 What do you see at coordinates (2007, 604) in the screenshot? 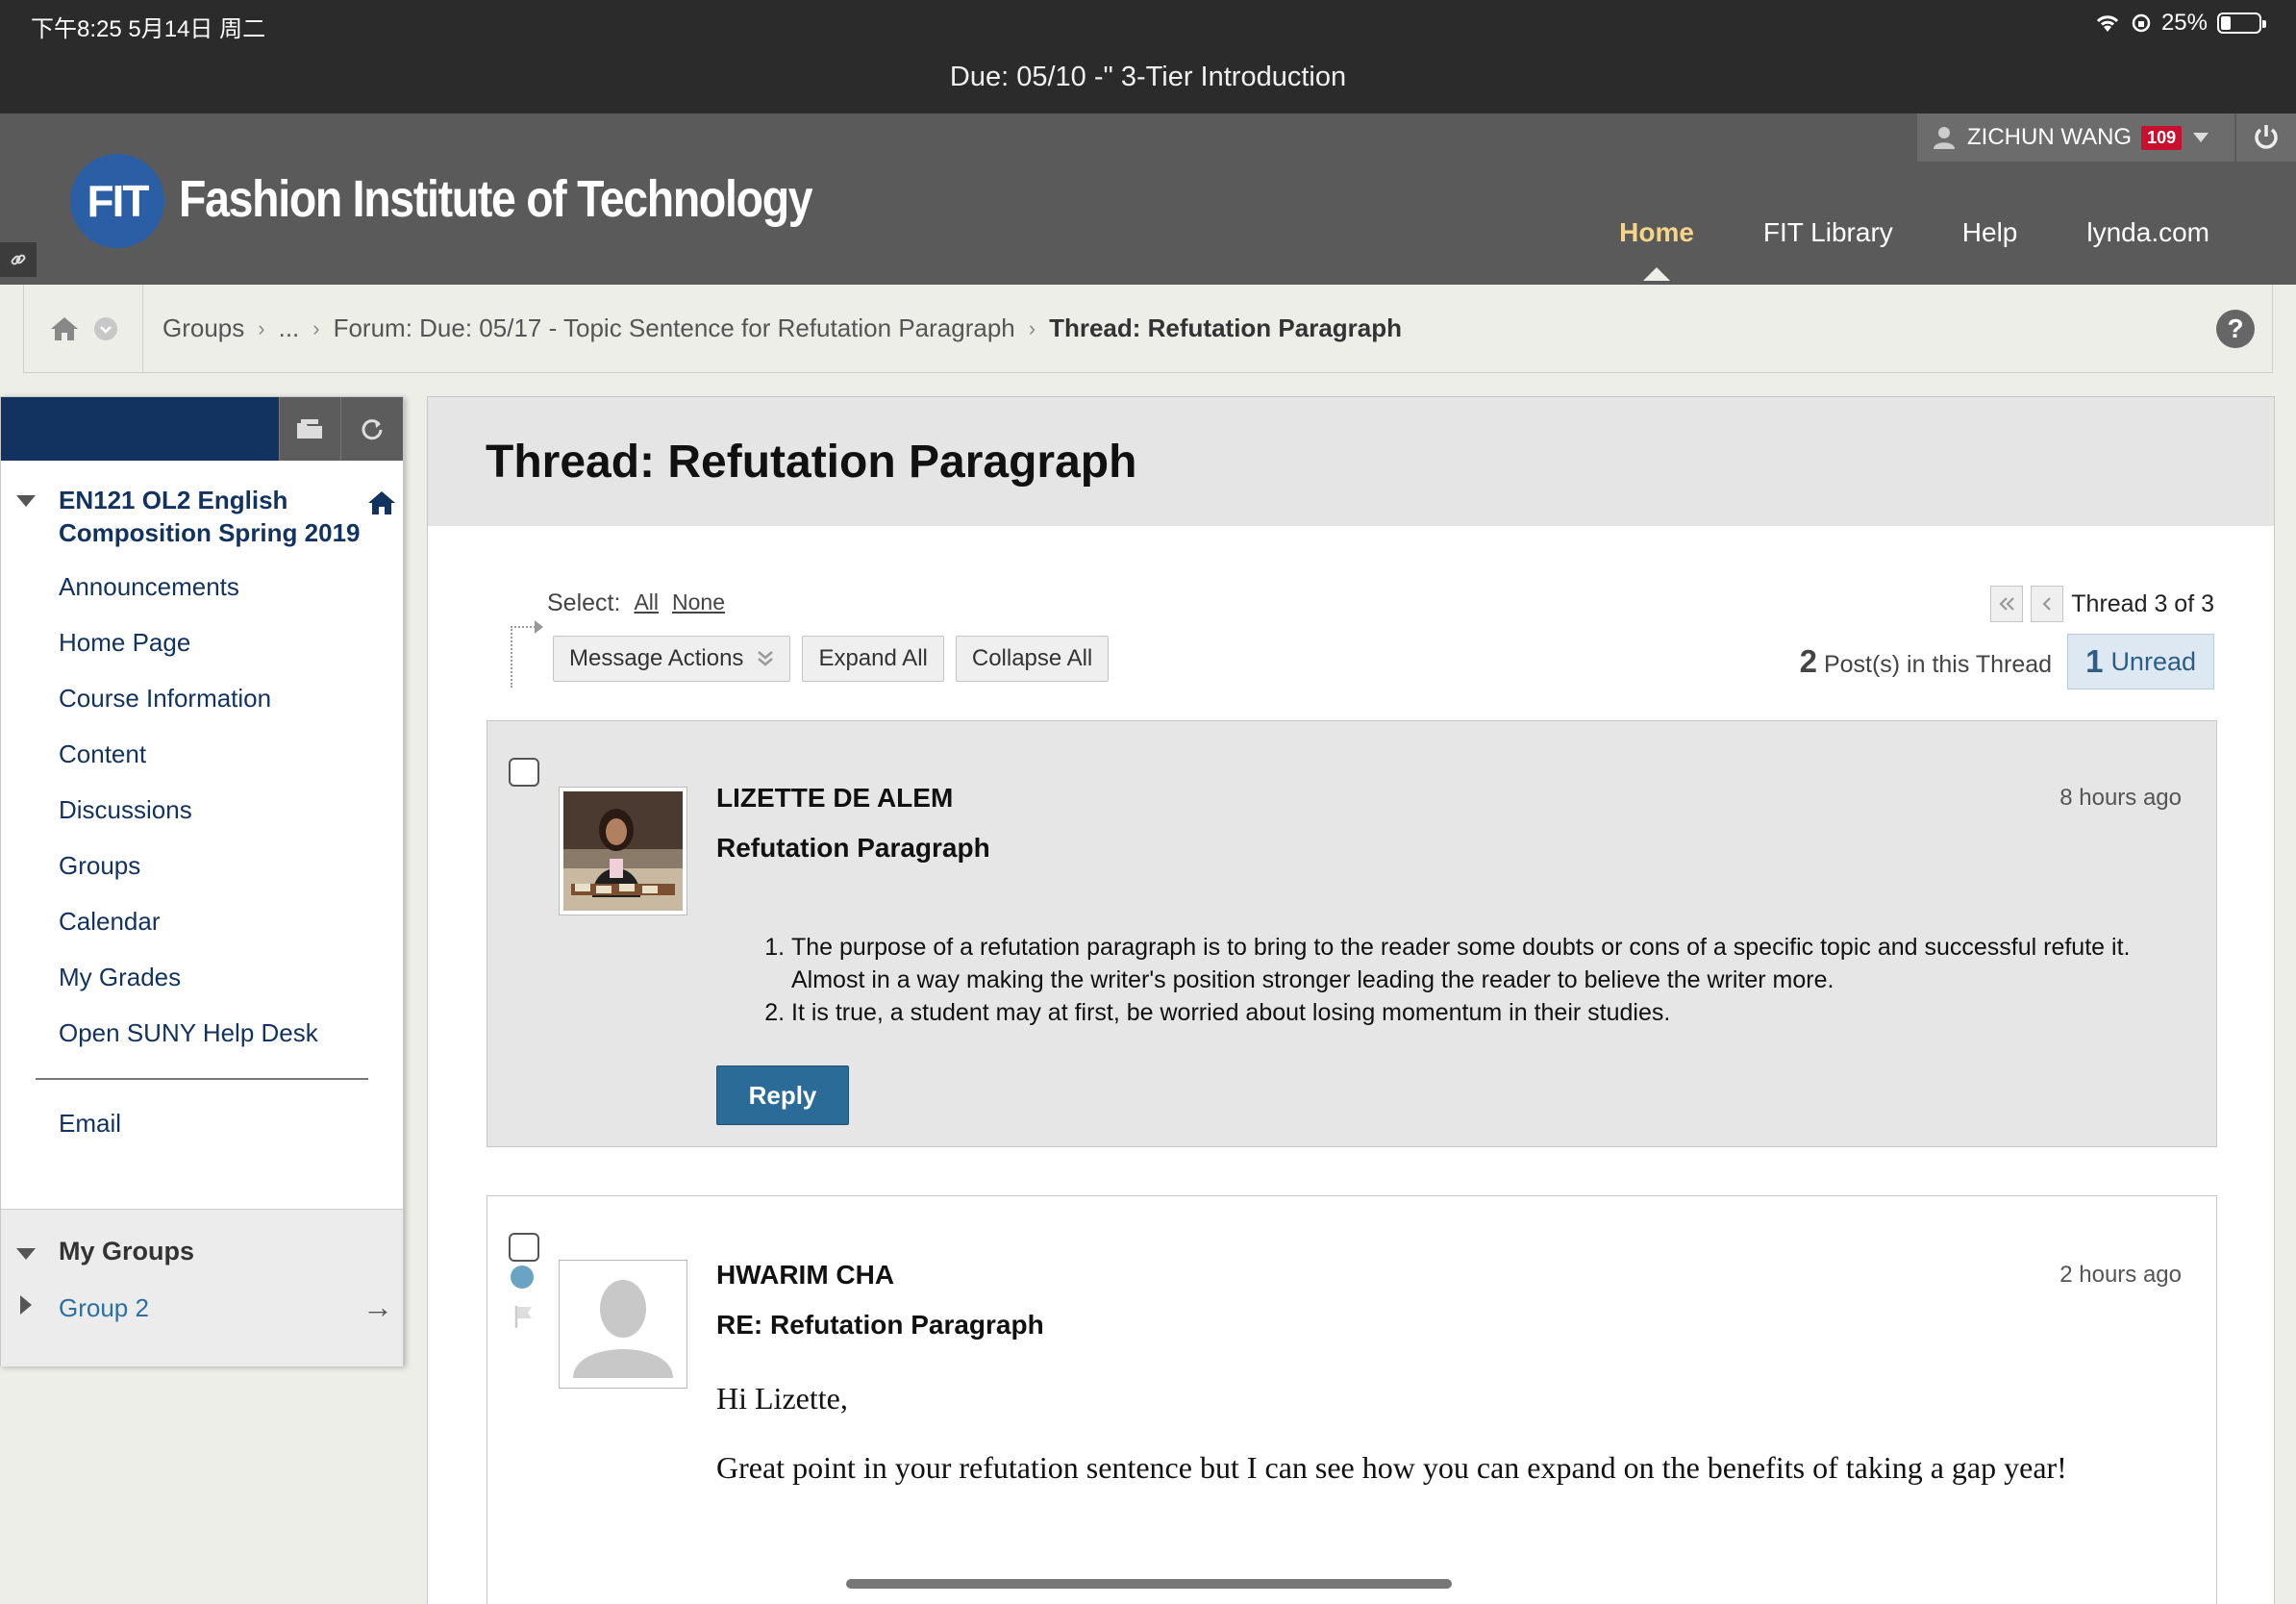
I see `first-thread-button` at bounding box center [2007, 604].